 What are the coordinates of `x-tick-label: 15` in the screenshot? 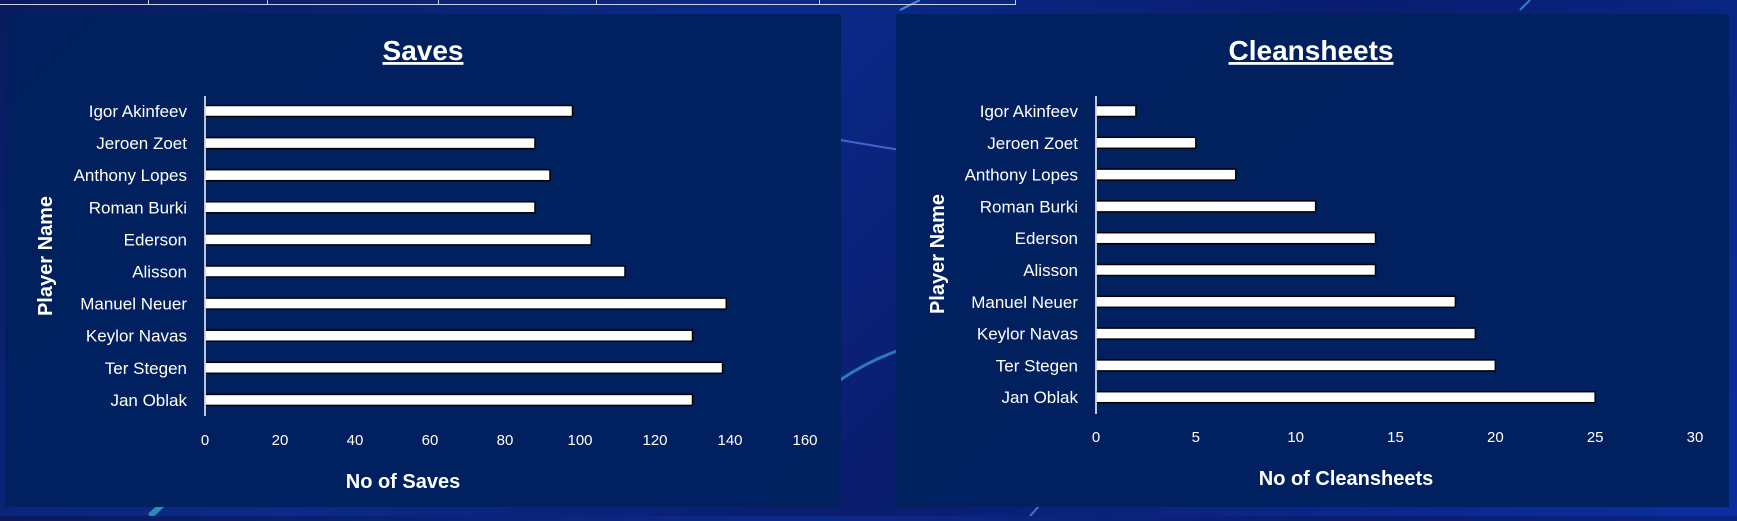 It's located at (1395, 437).